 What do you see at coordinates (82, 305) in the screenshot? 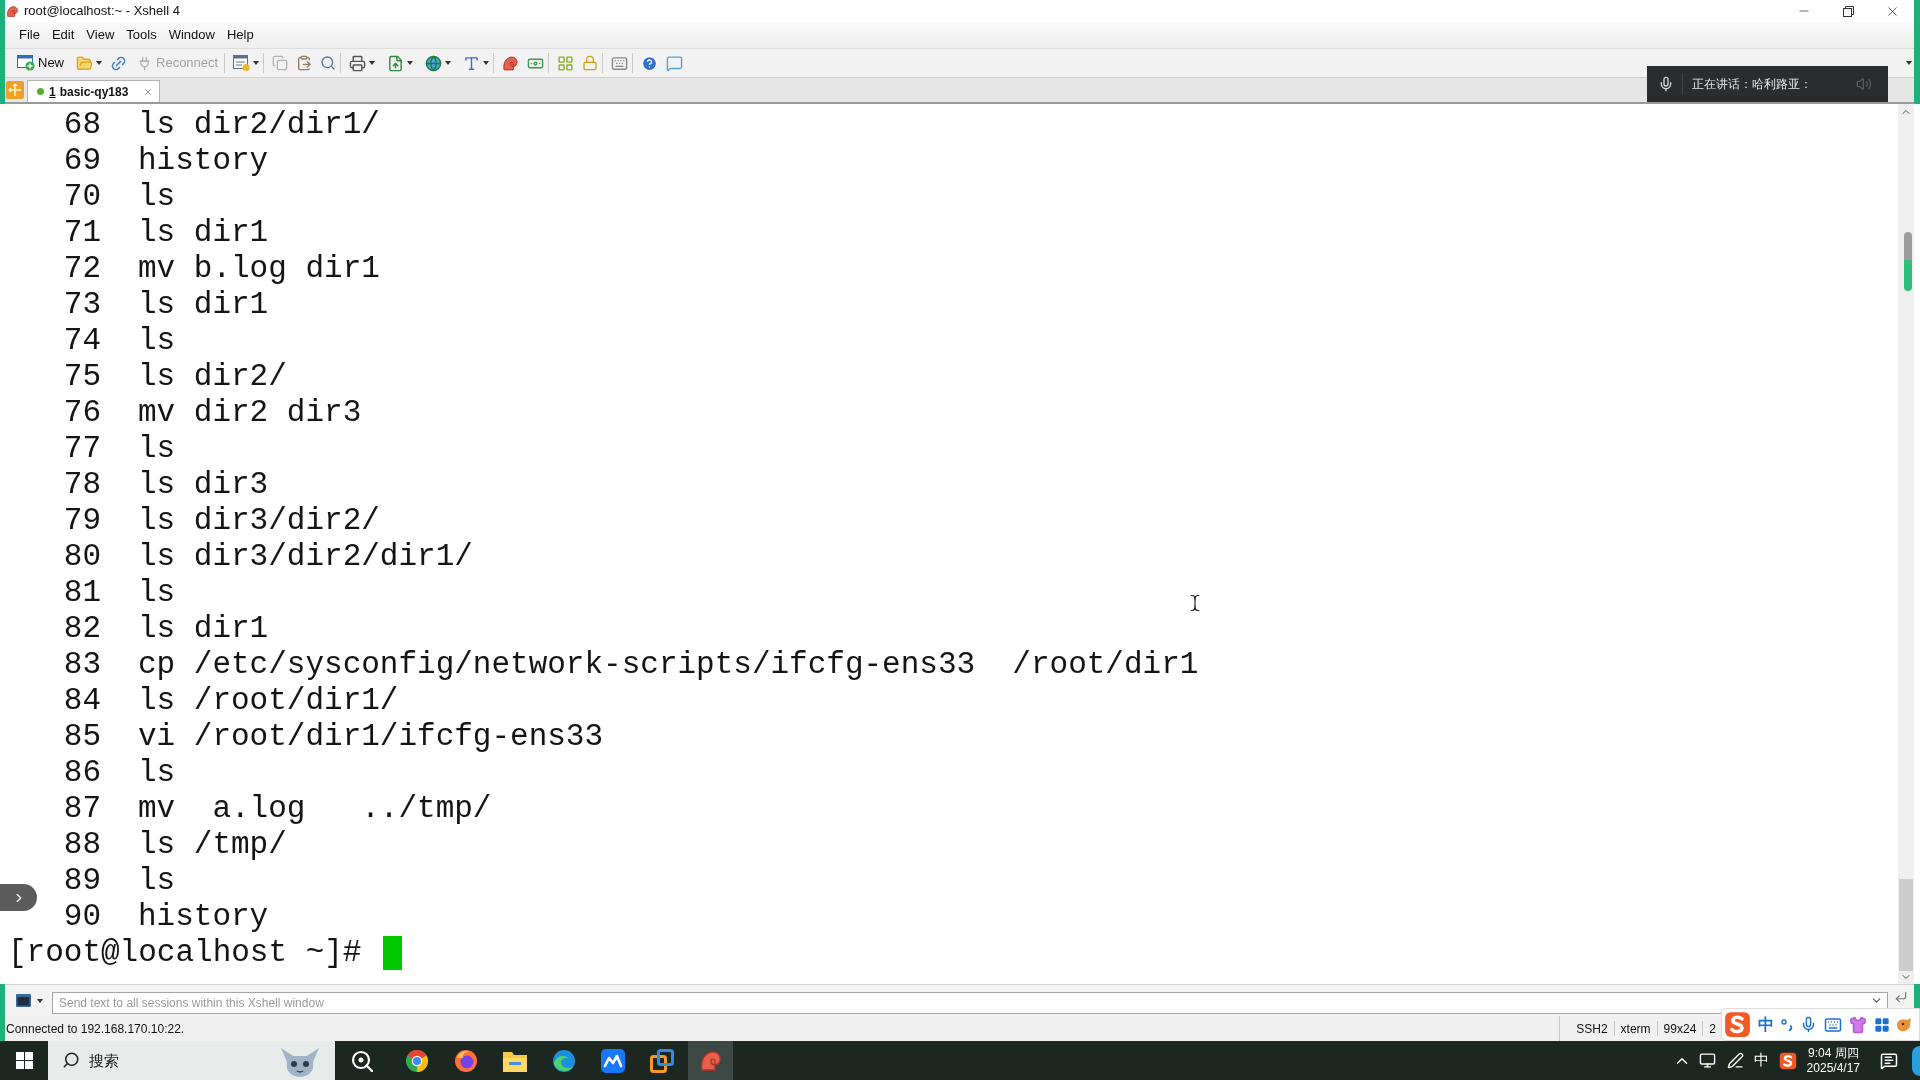
I see `history-number: 73` at bounding box center [82, 305].